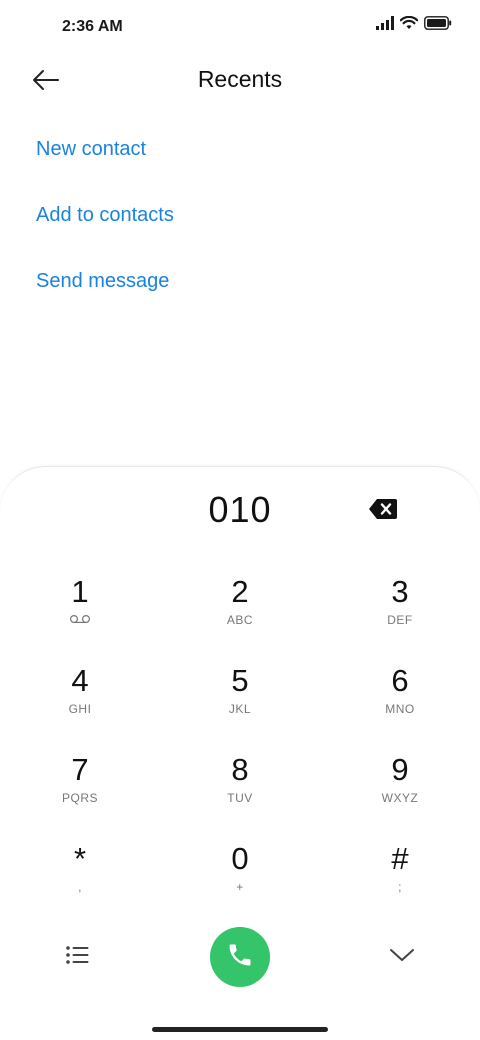  Describe the element at coordinates (105, 149) in the screenshot. I see `new-contact-link: New contact` at that location.